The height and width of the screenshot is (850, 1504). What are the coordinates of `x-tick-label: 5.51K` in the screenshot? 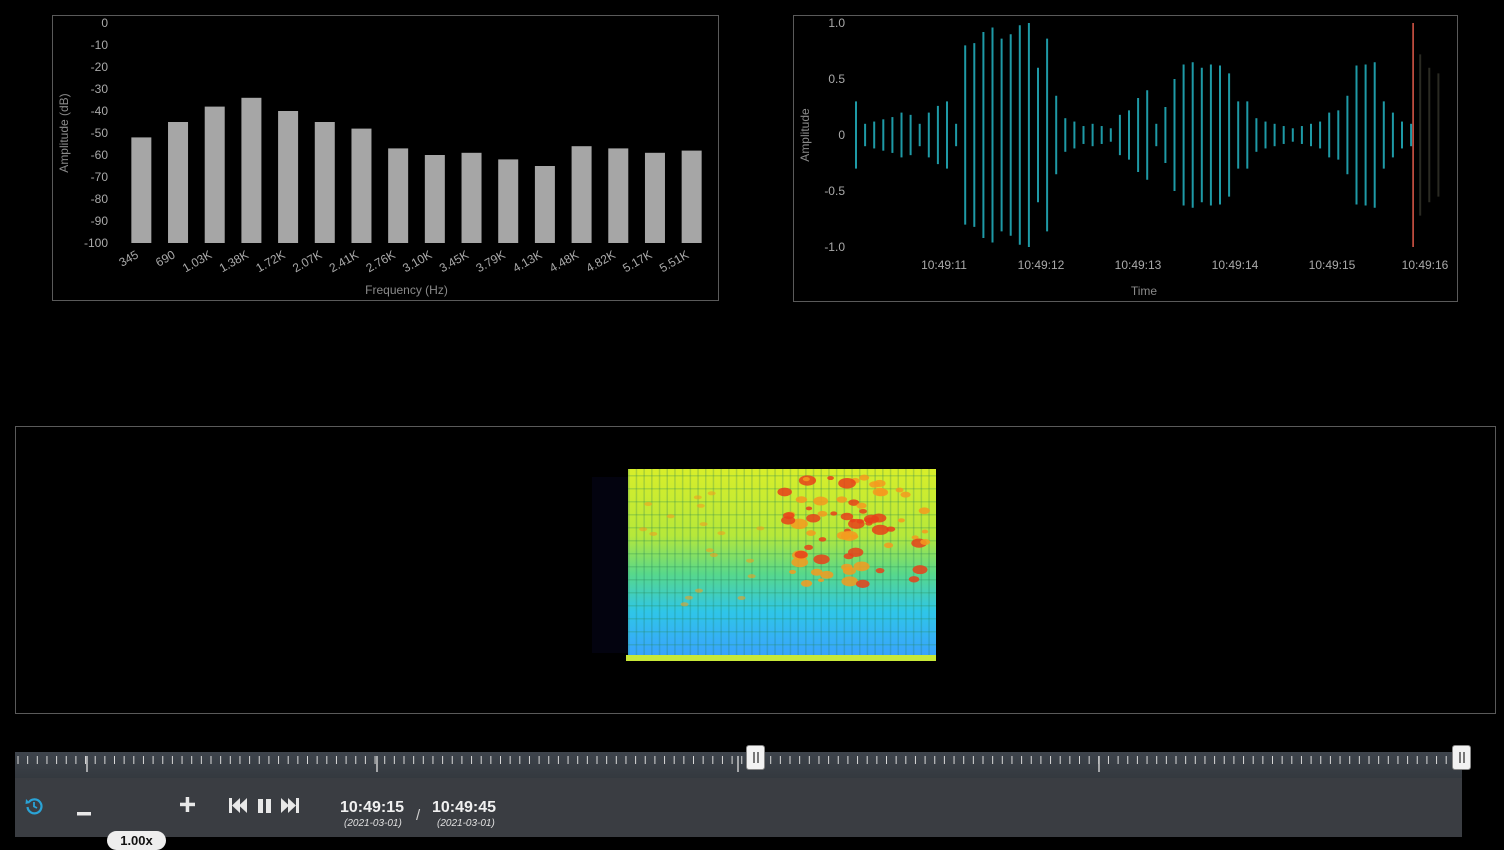 It's located at (674, 261).